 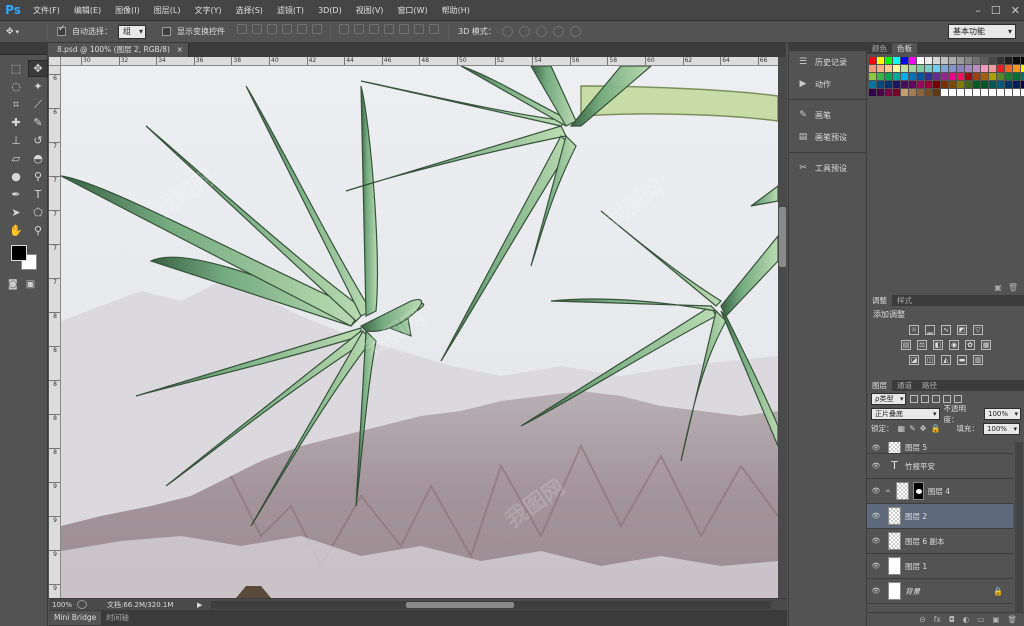 What do you see at coordinates (982, 31) in the screenshot?
I see `workspace-dropdown: 基本功能` at bounding box center [982, 31].